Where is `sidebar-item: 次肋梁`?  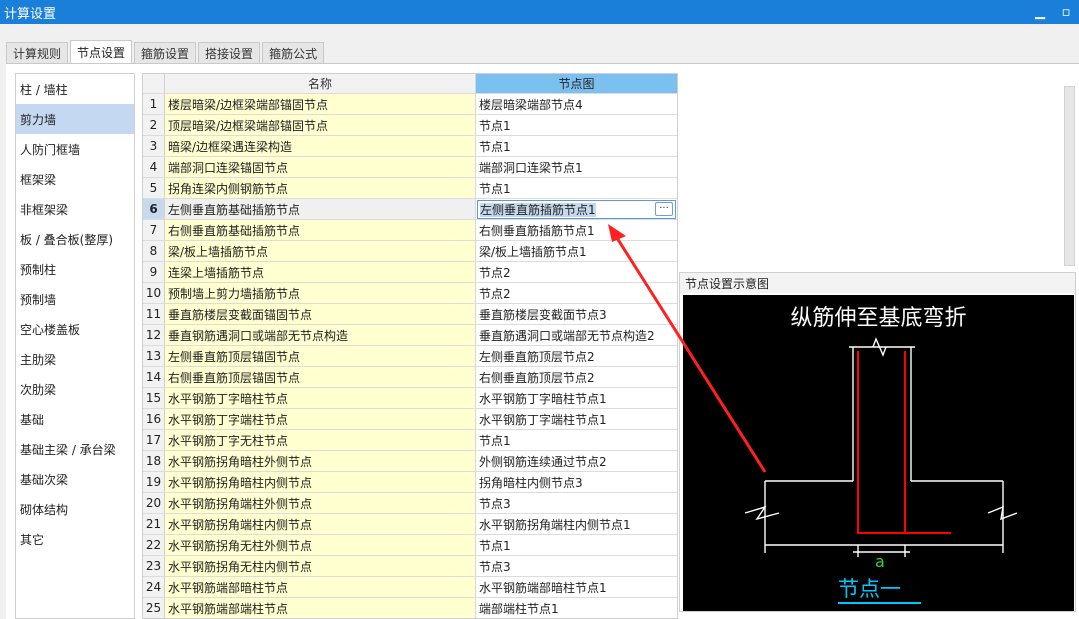
sidebar-item: 次肋梁 is located at coordinates (75, 389).